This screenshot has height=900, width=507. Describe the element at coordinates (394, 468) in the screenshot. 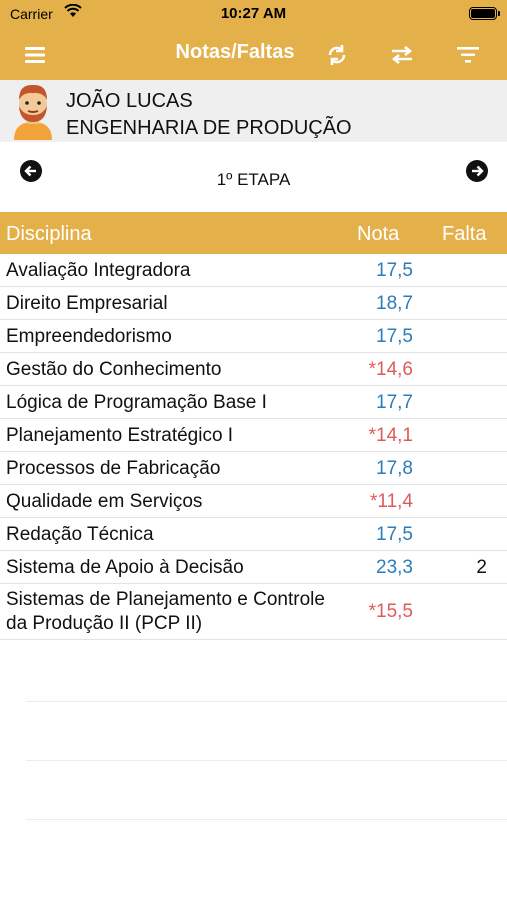

I see `grade-value: 17,8` at that location.